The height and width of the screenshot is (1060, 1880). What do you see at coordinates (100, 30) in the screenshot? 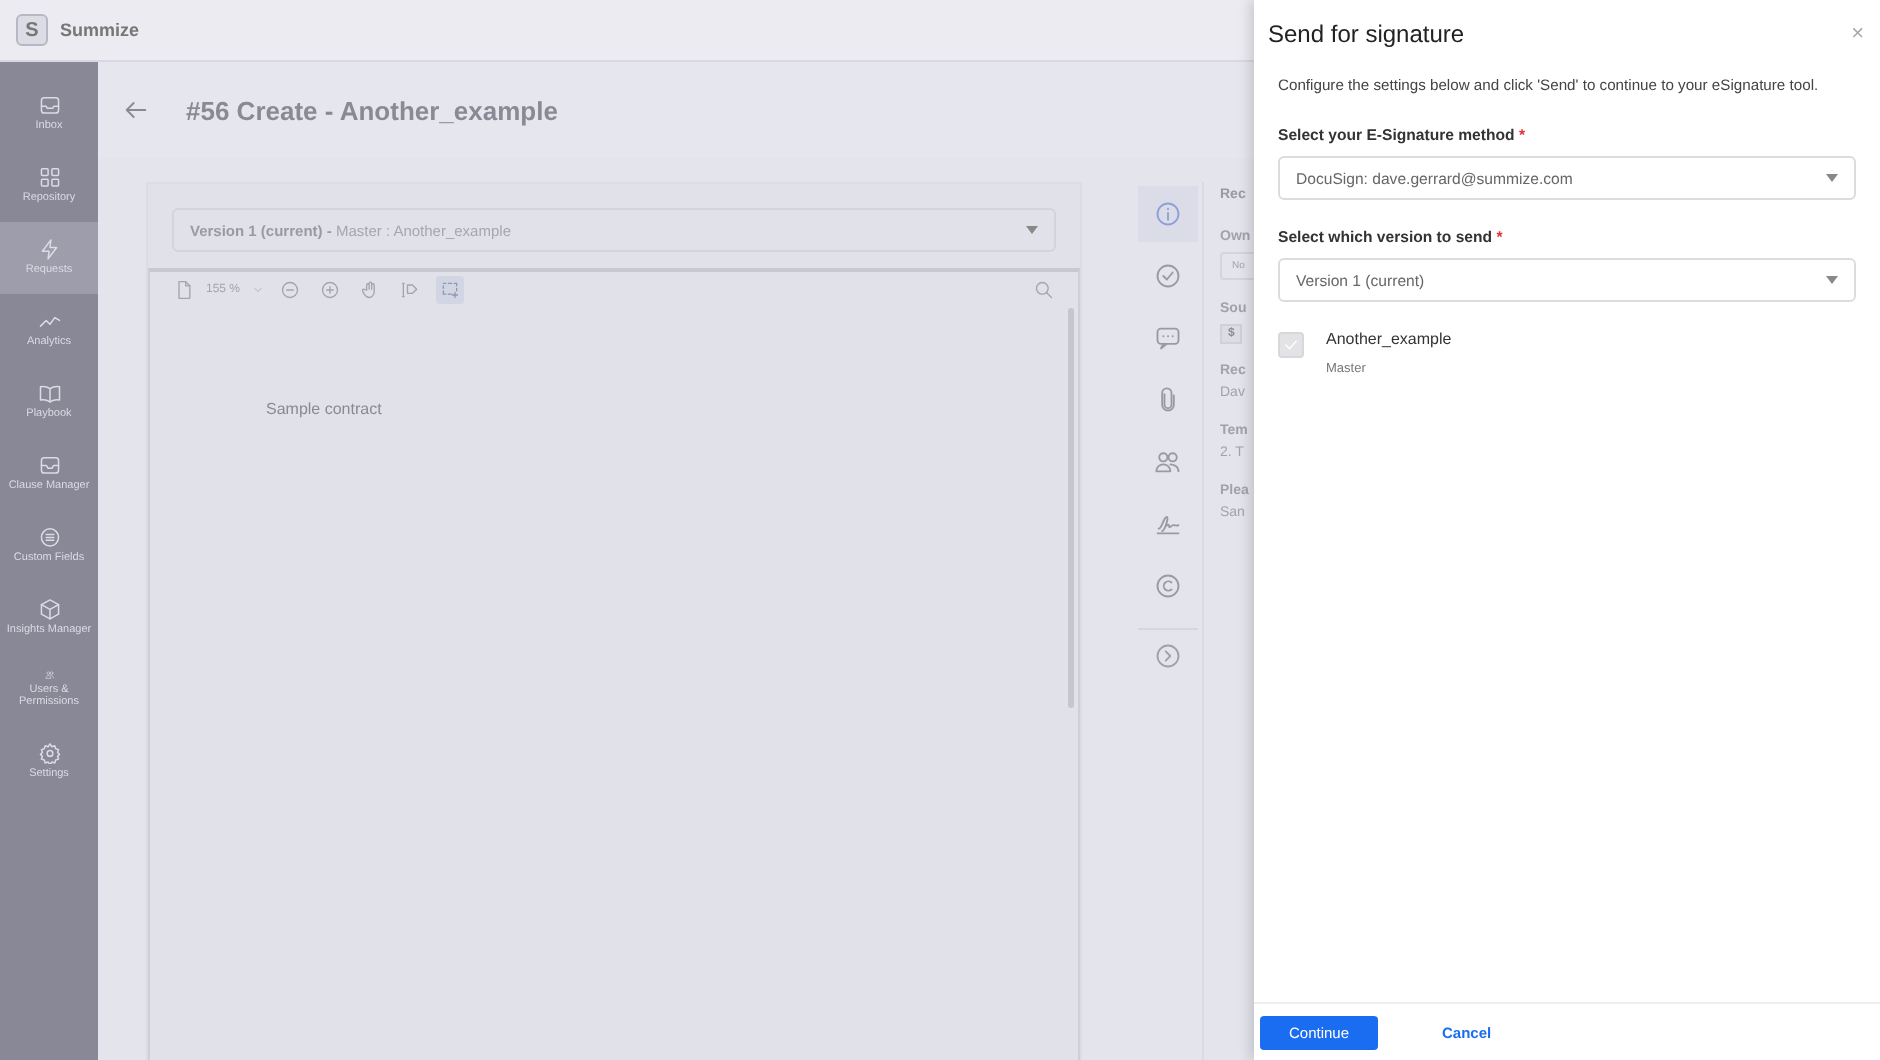
I see `app-name: Summize` at bounding box center [100, 30].